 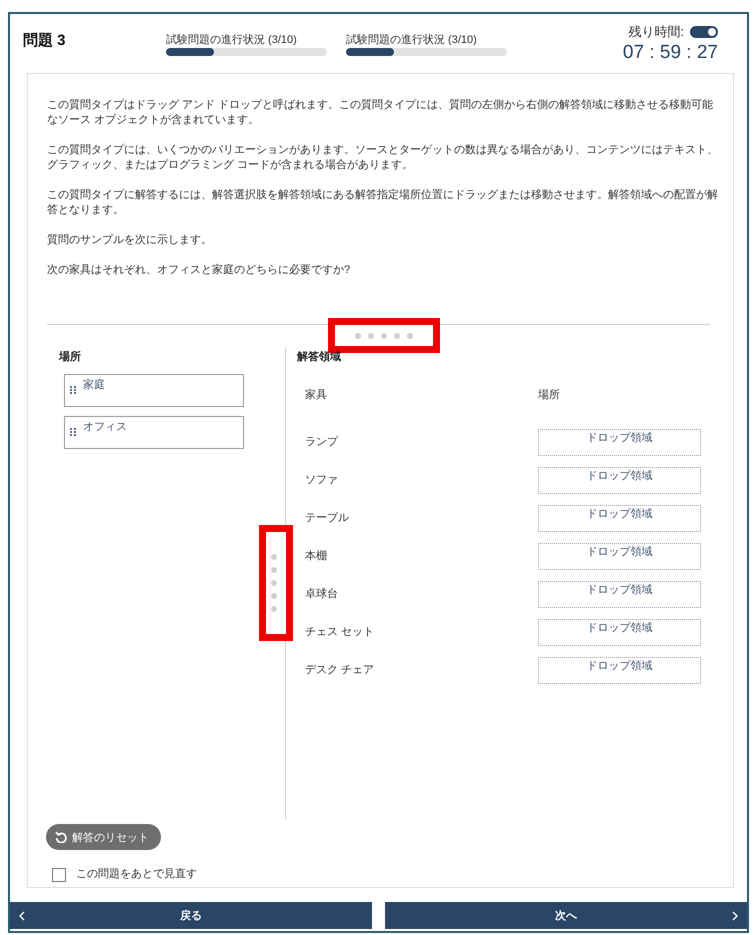 I want to click on checkbox-label: この問題をあとで見直す, so click(x=136, y=874).